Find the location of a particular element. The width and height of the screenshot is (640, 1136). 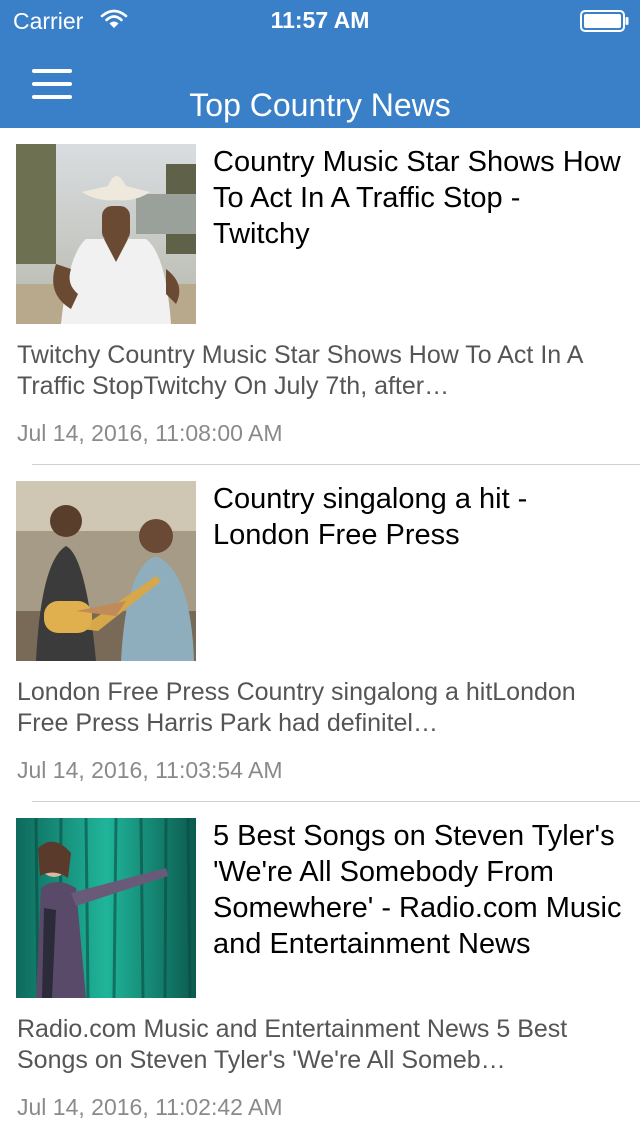

status-bar: Carrier 11:57 AM is located at coordinates (320, 20).